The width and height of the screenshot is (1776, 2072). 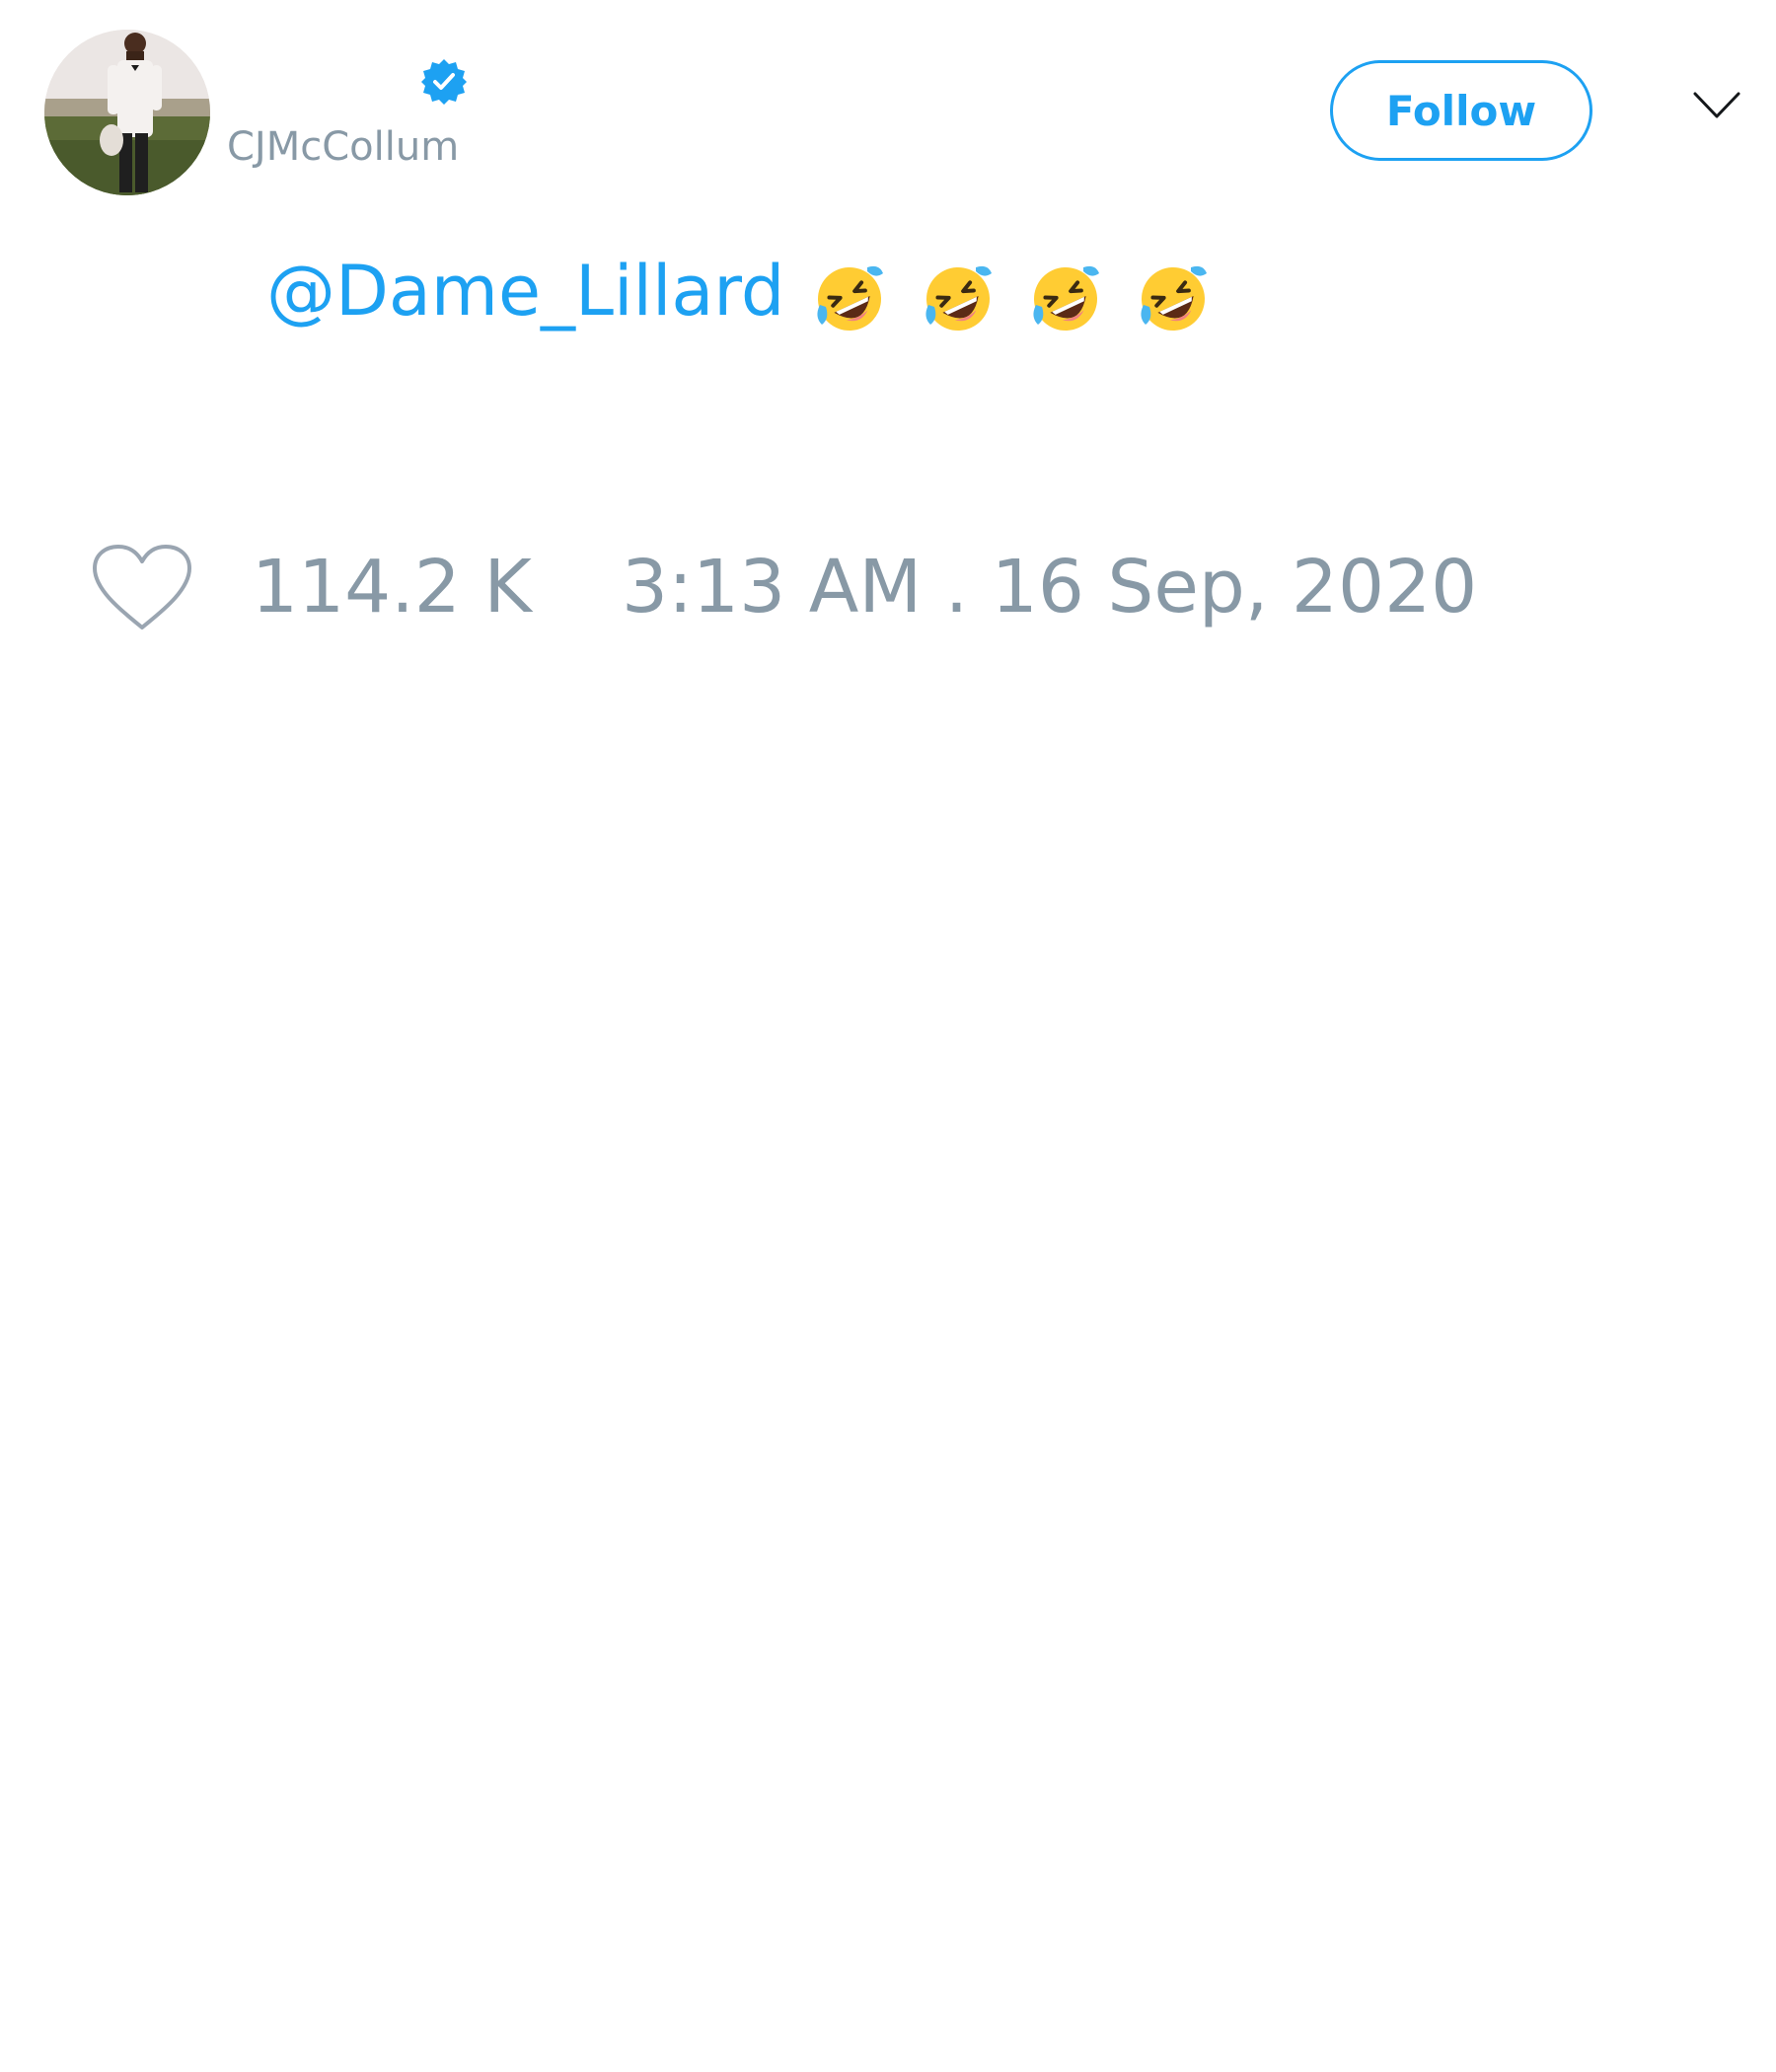 What do you see at coordinates (392, 587) in the screenshot?
I see `like-count: 114.2 K` at bounding box center [392, 587].